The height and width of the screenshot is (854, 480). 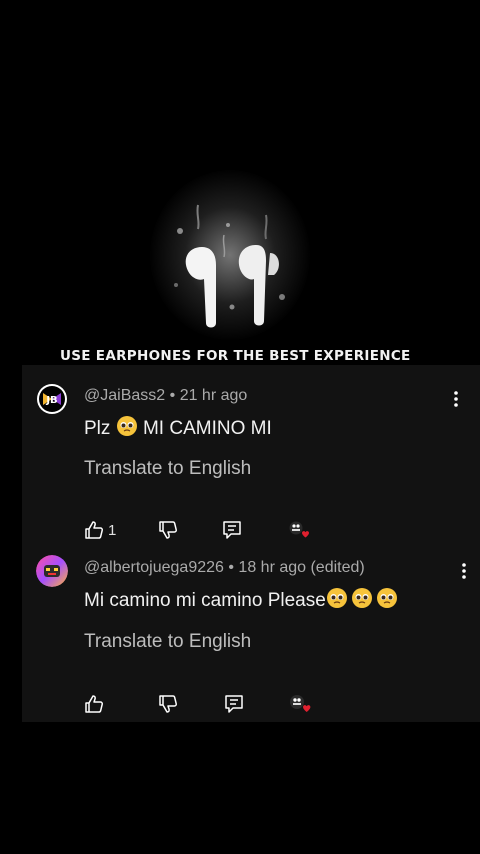 I want to click on svg-text: JB, so click(x=51, y=400).